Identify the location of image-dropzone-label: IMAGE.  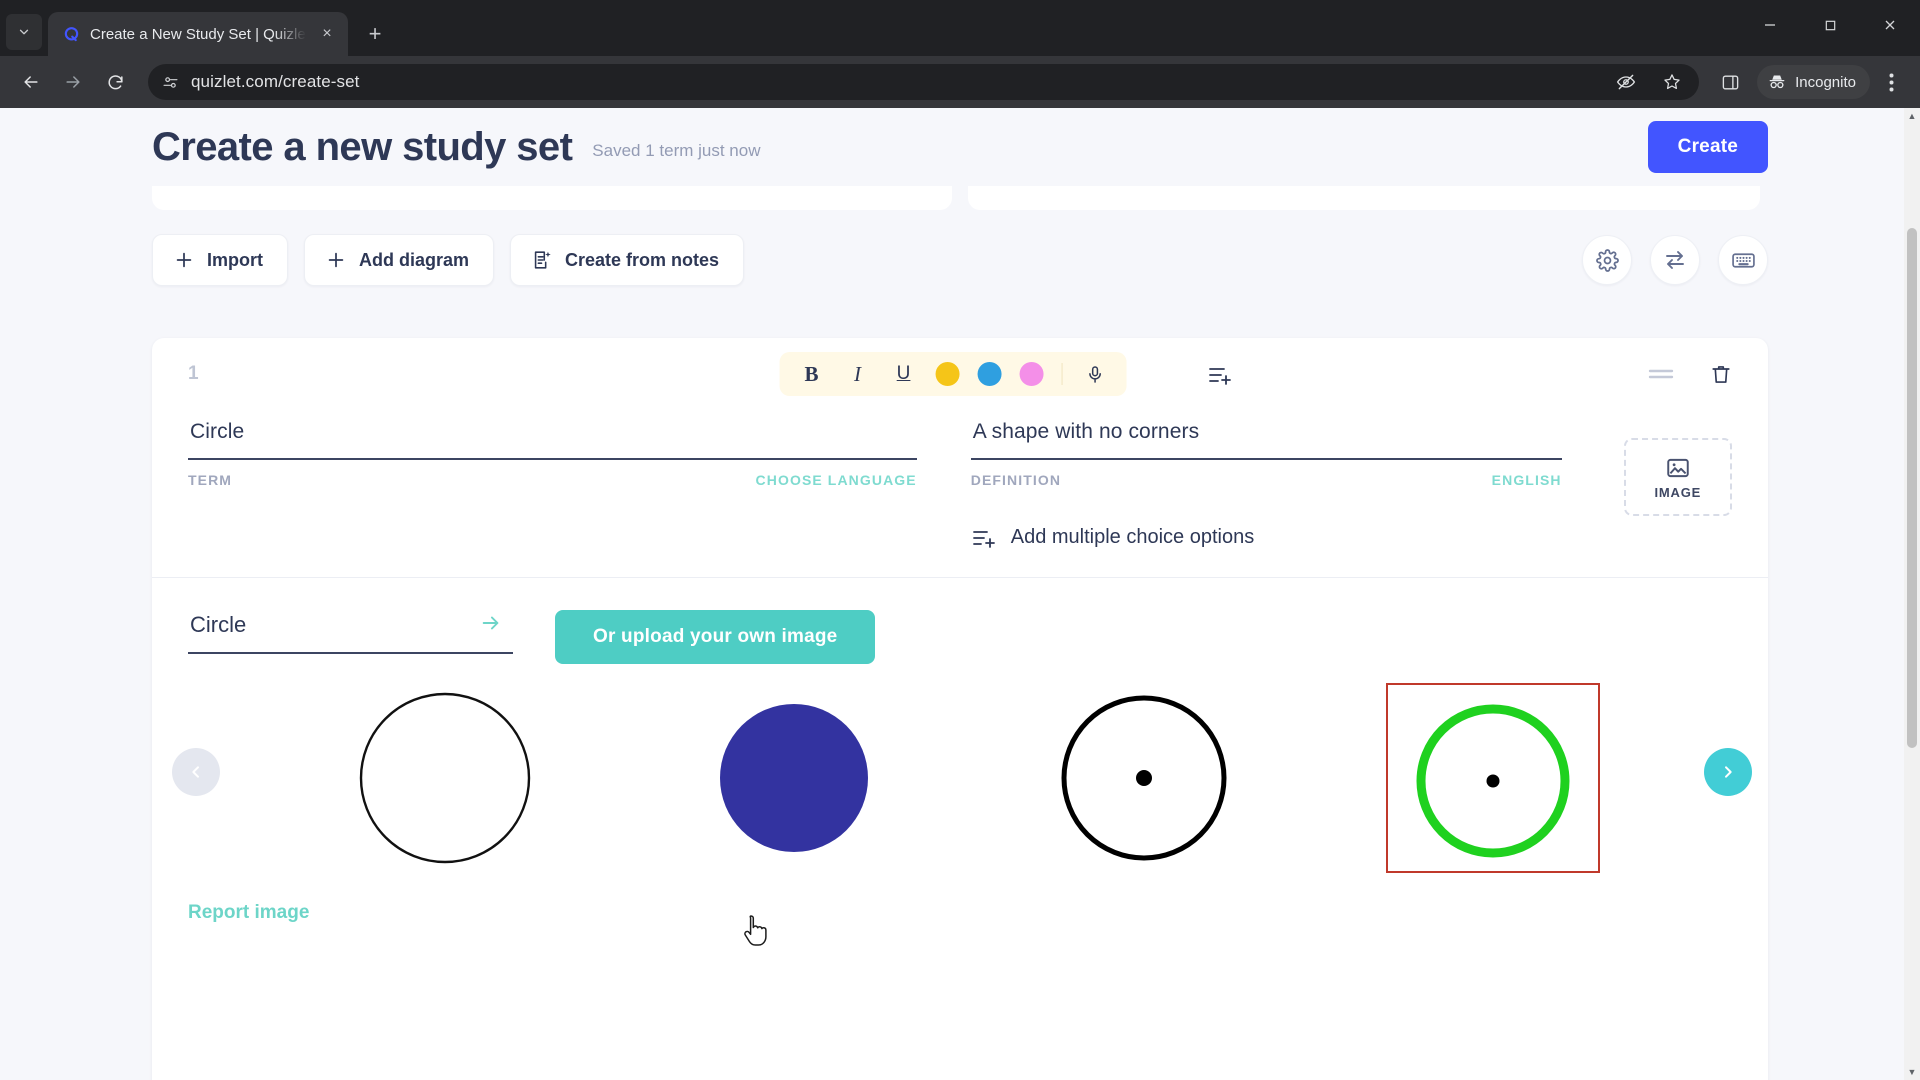
(1678, 492).